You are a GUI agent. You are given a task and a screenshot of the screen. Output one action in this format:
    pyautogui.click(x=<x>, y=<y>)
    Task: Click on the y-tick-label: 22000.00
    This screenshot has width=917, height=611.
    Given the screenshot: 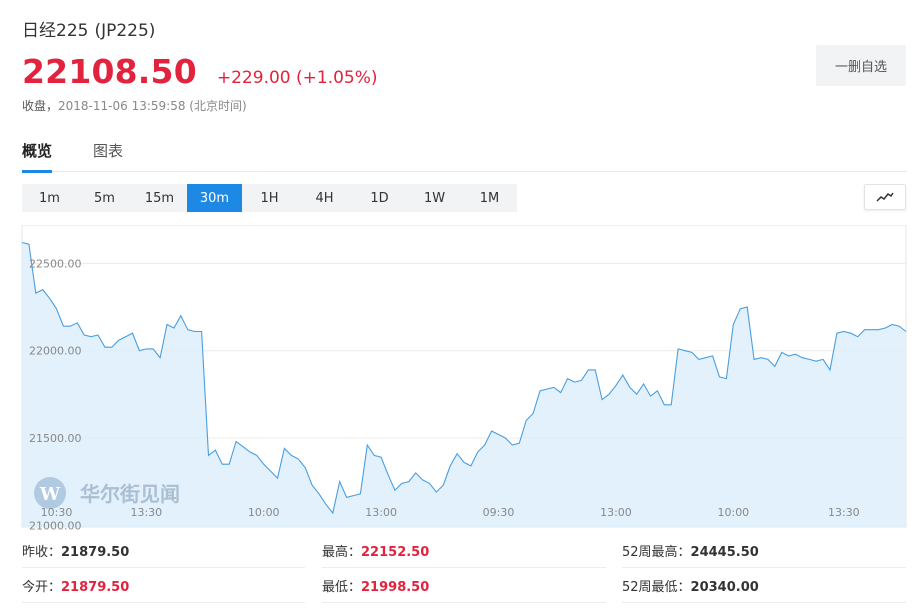 What is the action you would take?
    pyautogui.click(x=55, y=351)
    